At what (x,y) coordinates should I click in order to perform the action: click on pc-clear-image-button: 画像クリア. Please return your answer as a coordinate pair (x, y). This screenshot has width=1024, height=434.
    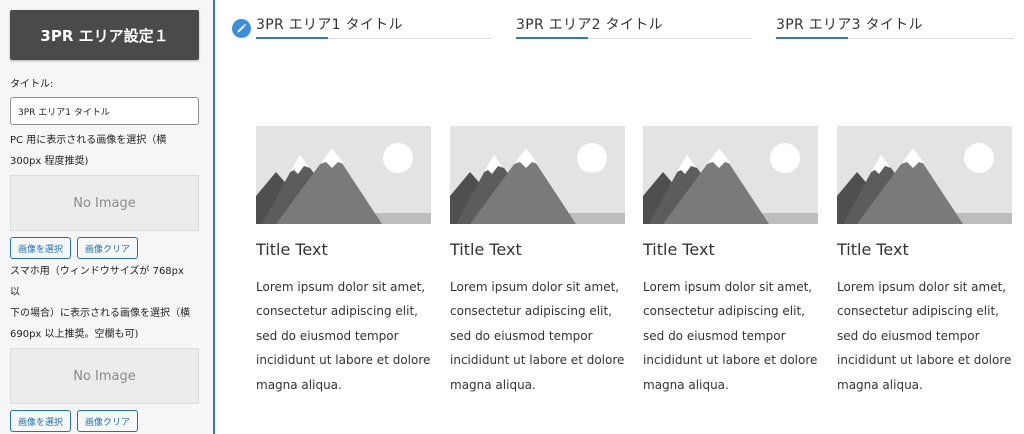
    Looking at the image, I should click on (108, 248).